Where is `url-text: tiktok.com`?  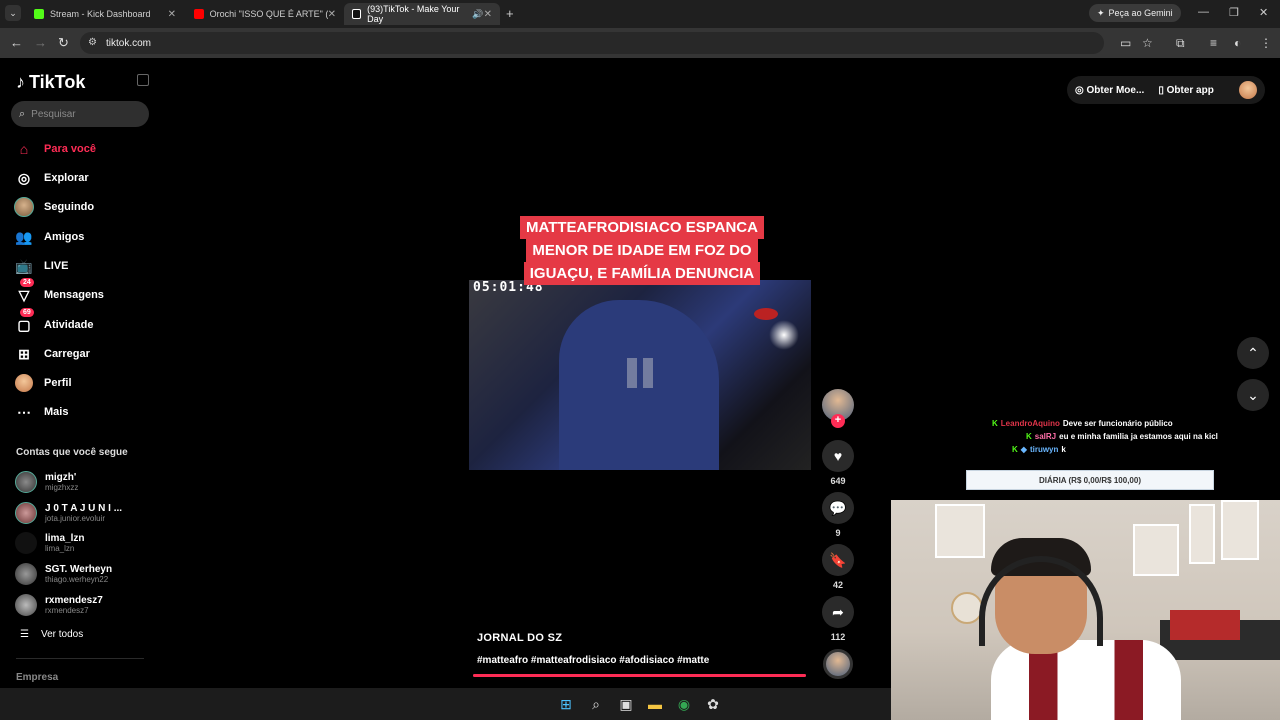
url-text: tiktok.com is located at coordinates (129, 43).